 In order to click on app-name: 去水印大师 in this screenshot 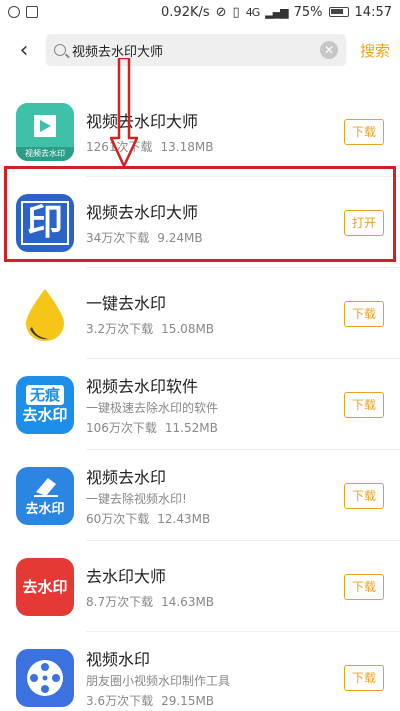, I will do `click(126, 576)`.